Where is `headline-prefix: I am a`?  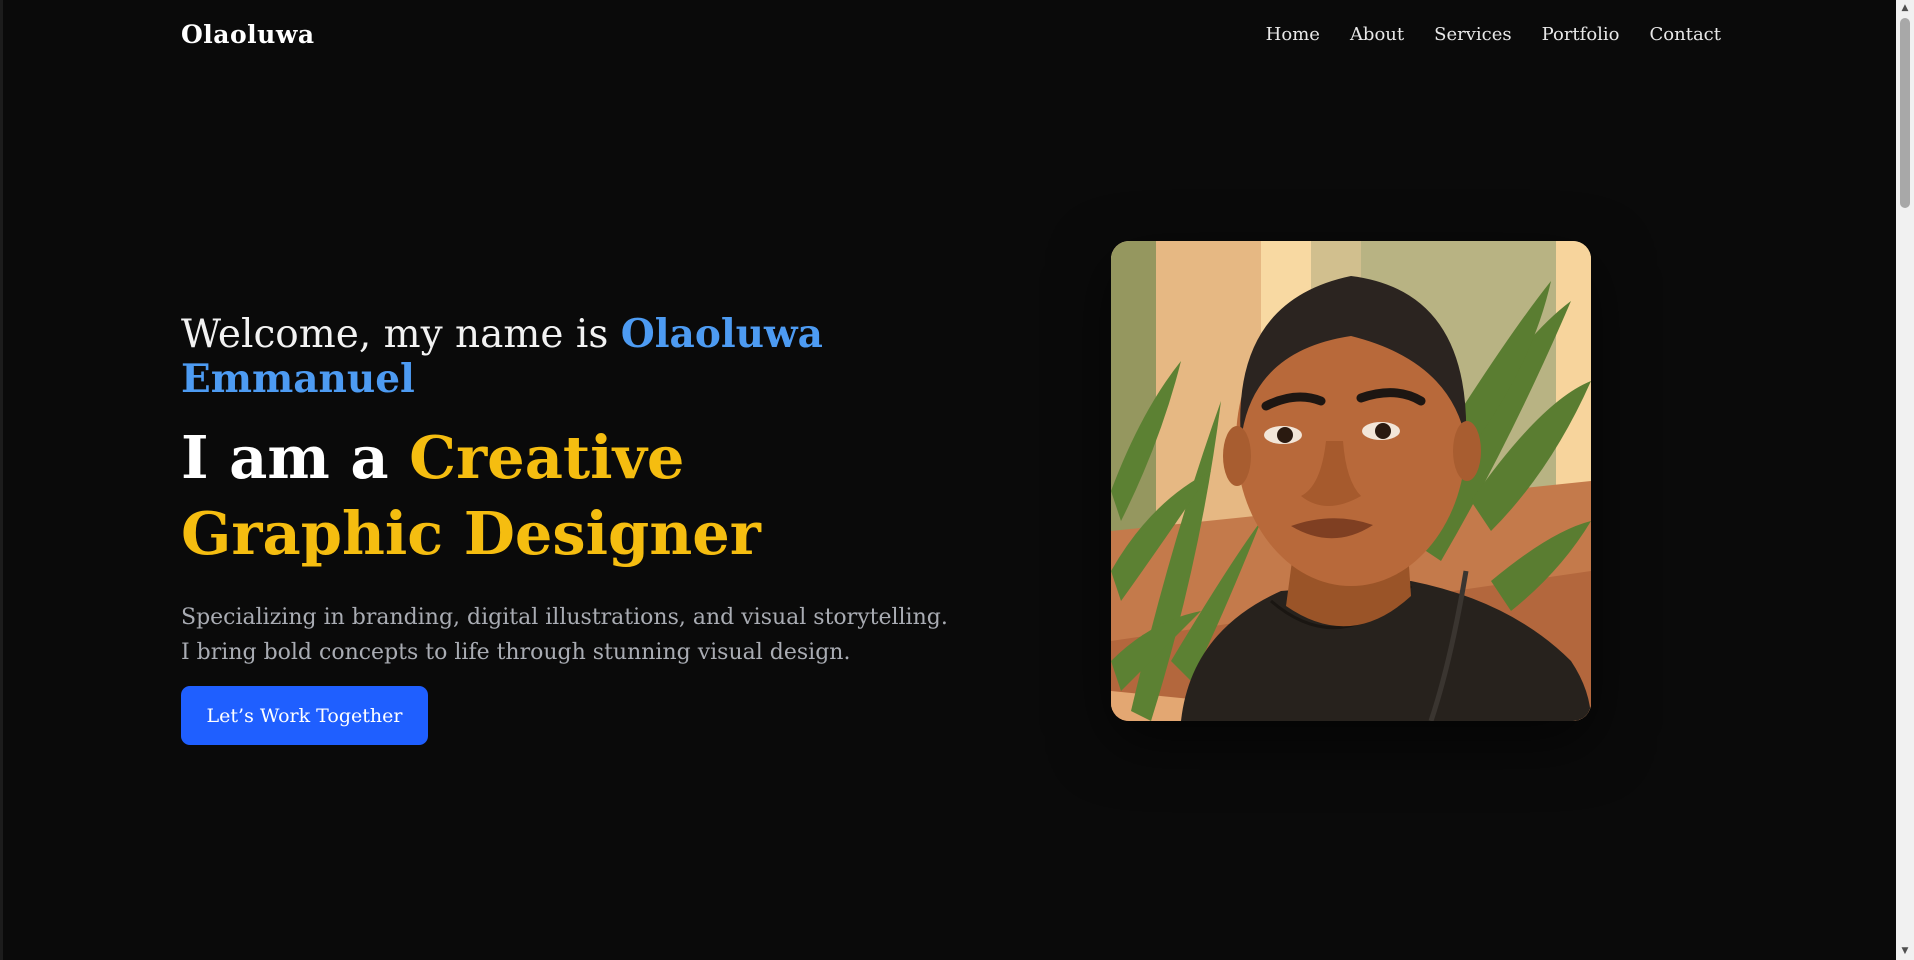 headline-prefix: I am a is located at coordinates (295, 457).